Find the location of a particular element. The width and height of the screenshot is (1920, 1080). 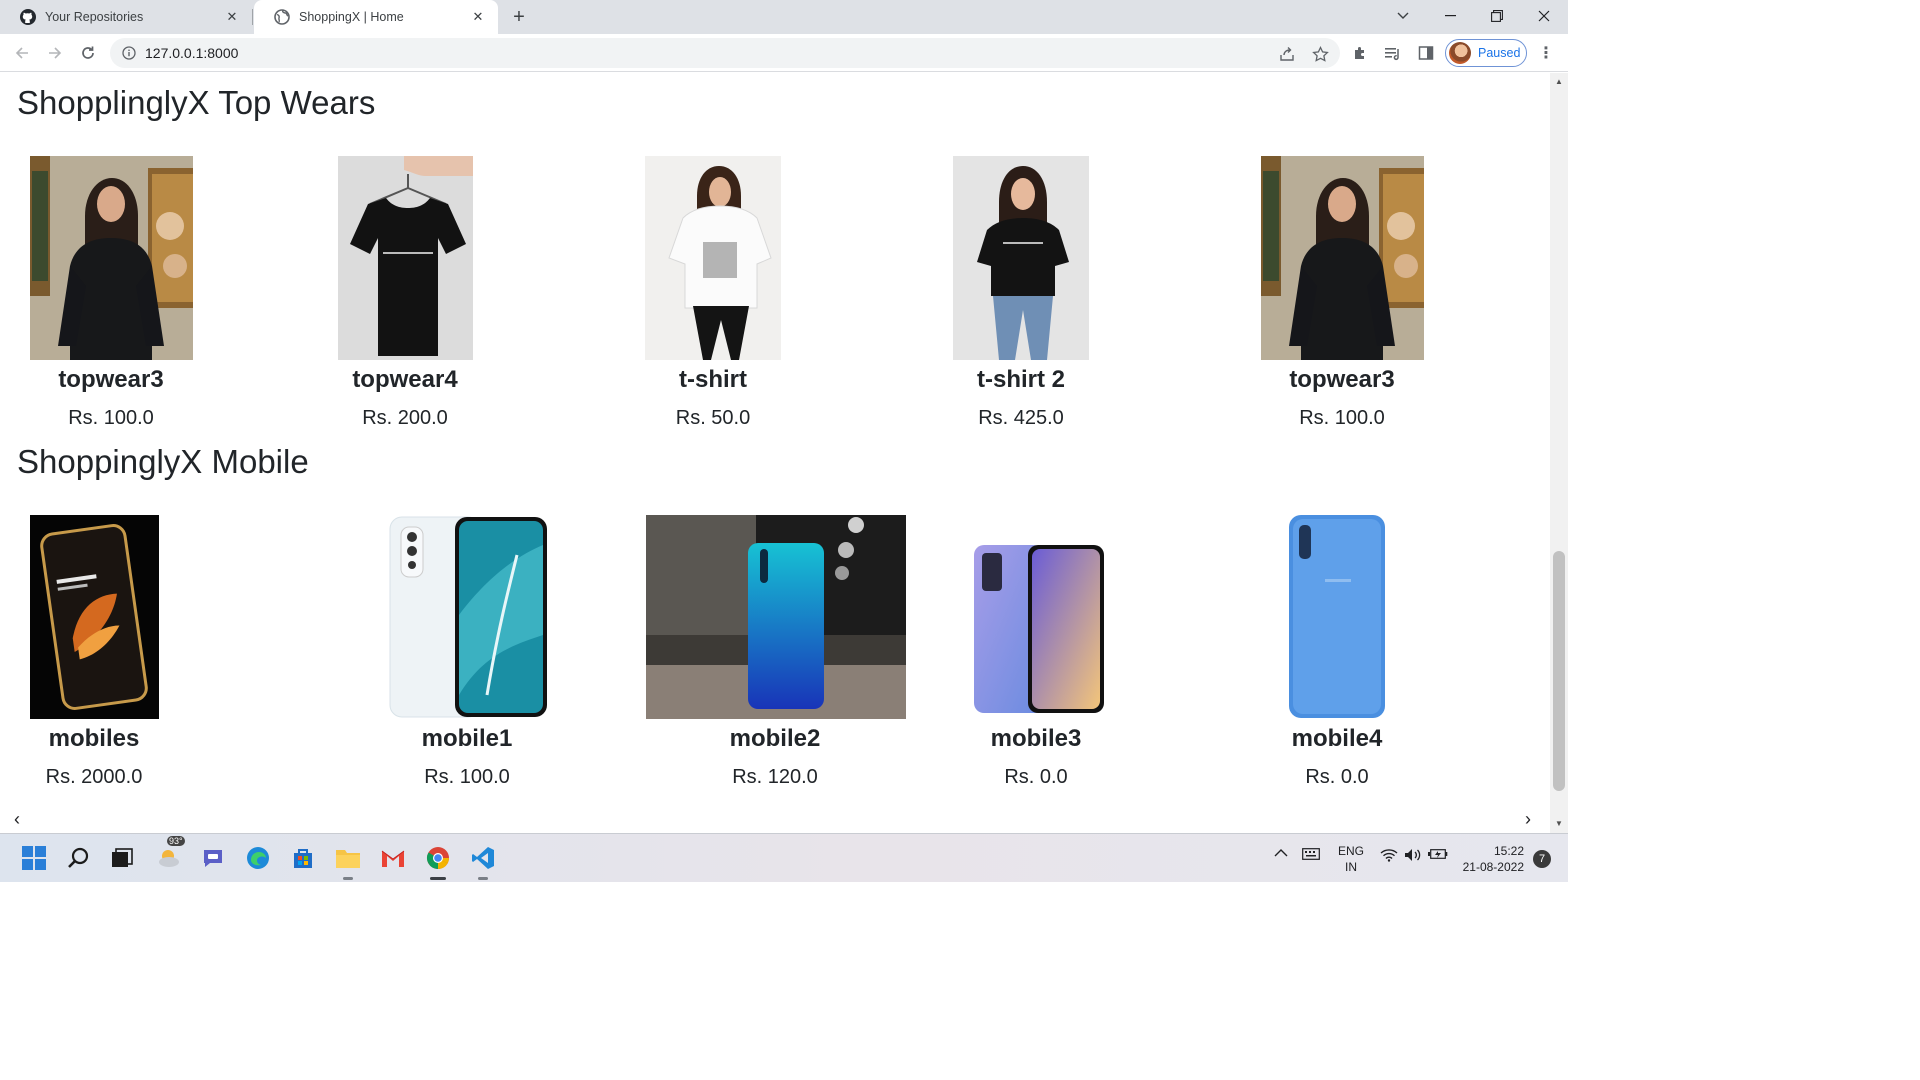

wifi-icon is located at coordinates (1389, 855).